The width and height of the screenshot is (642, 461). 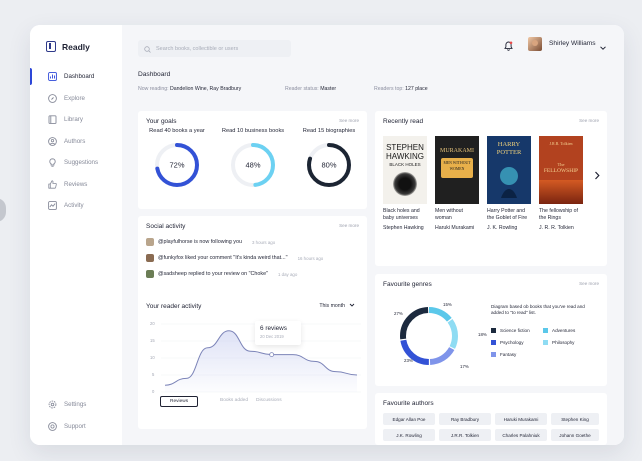 I want to click on bulb-icon, so click(x=52, y=162).